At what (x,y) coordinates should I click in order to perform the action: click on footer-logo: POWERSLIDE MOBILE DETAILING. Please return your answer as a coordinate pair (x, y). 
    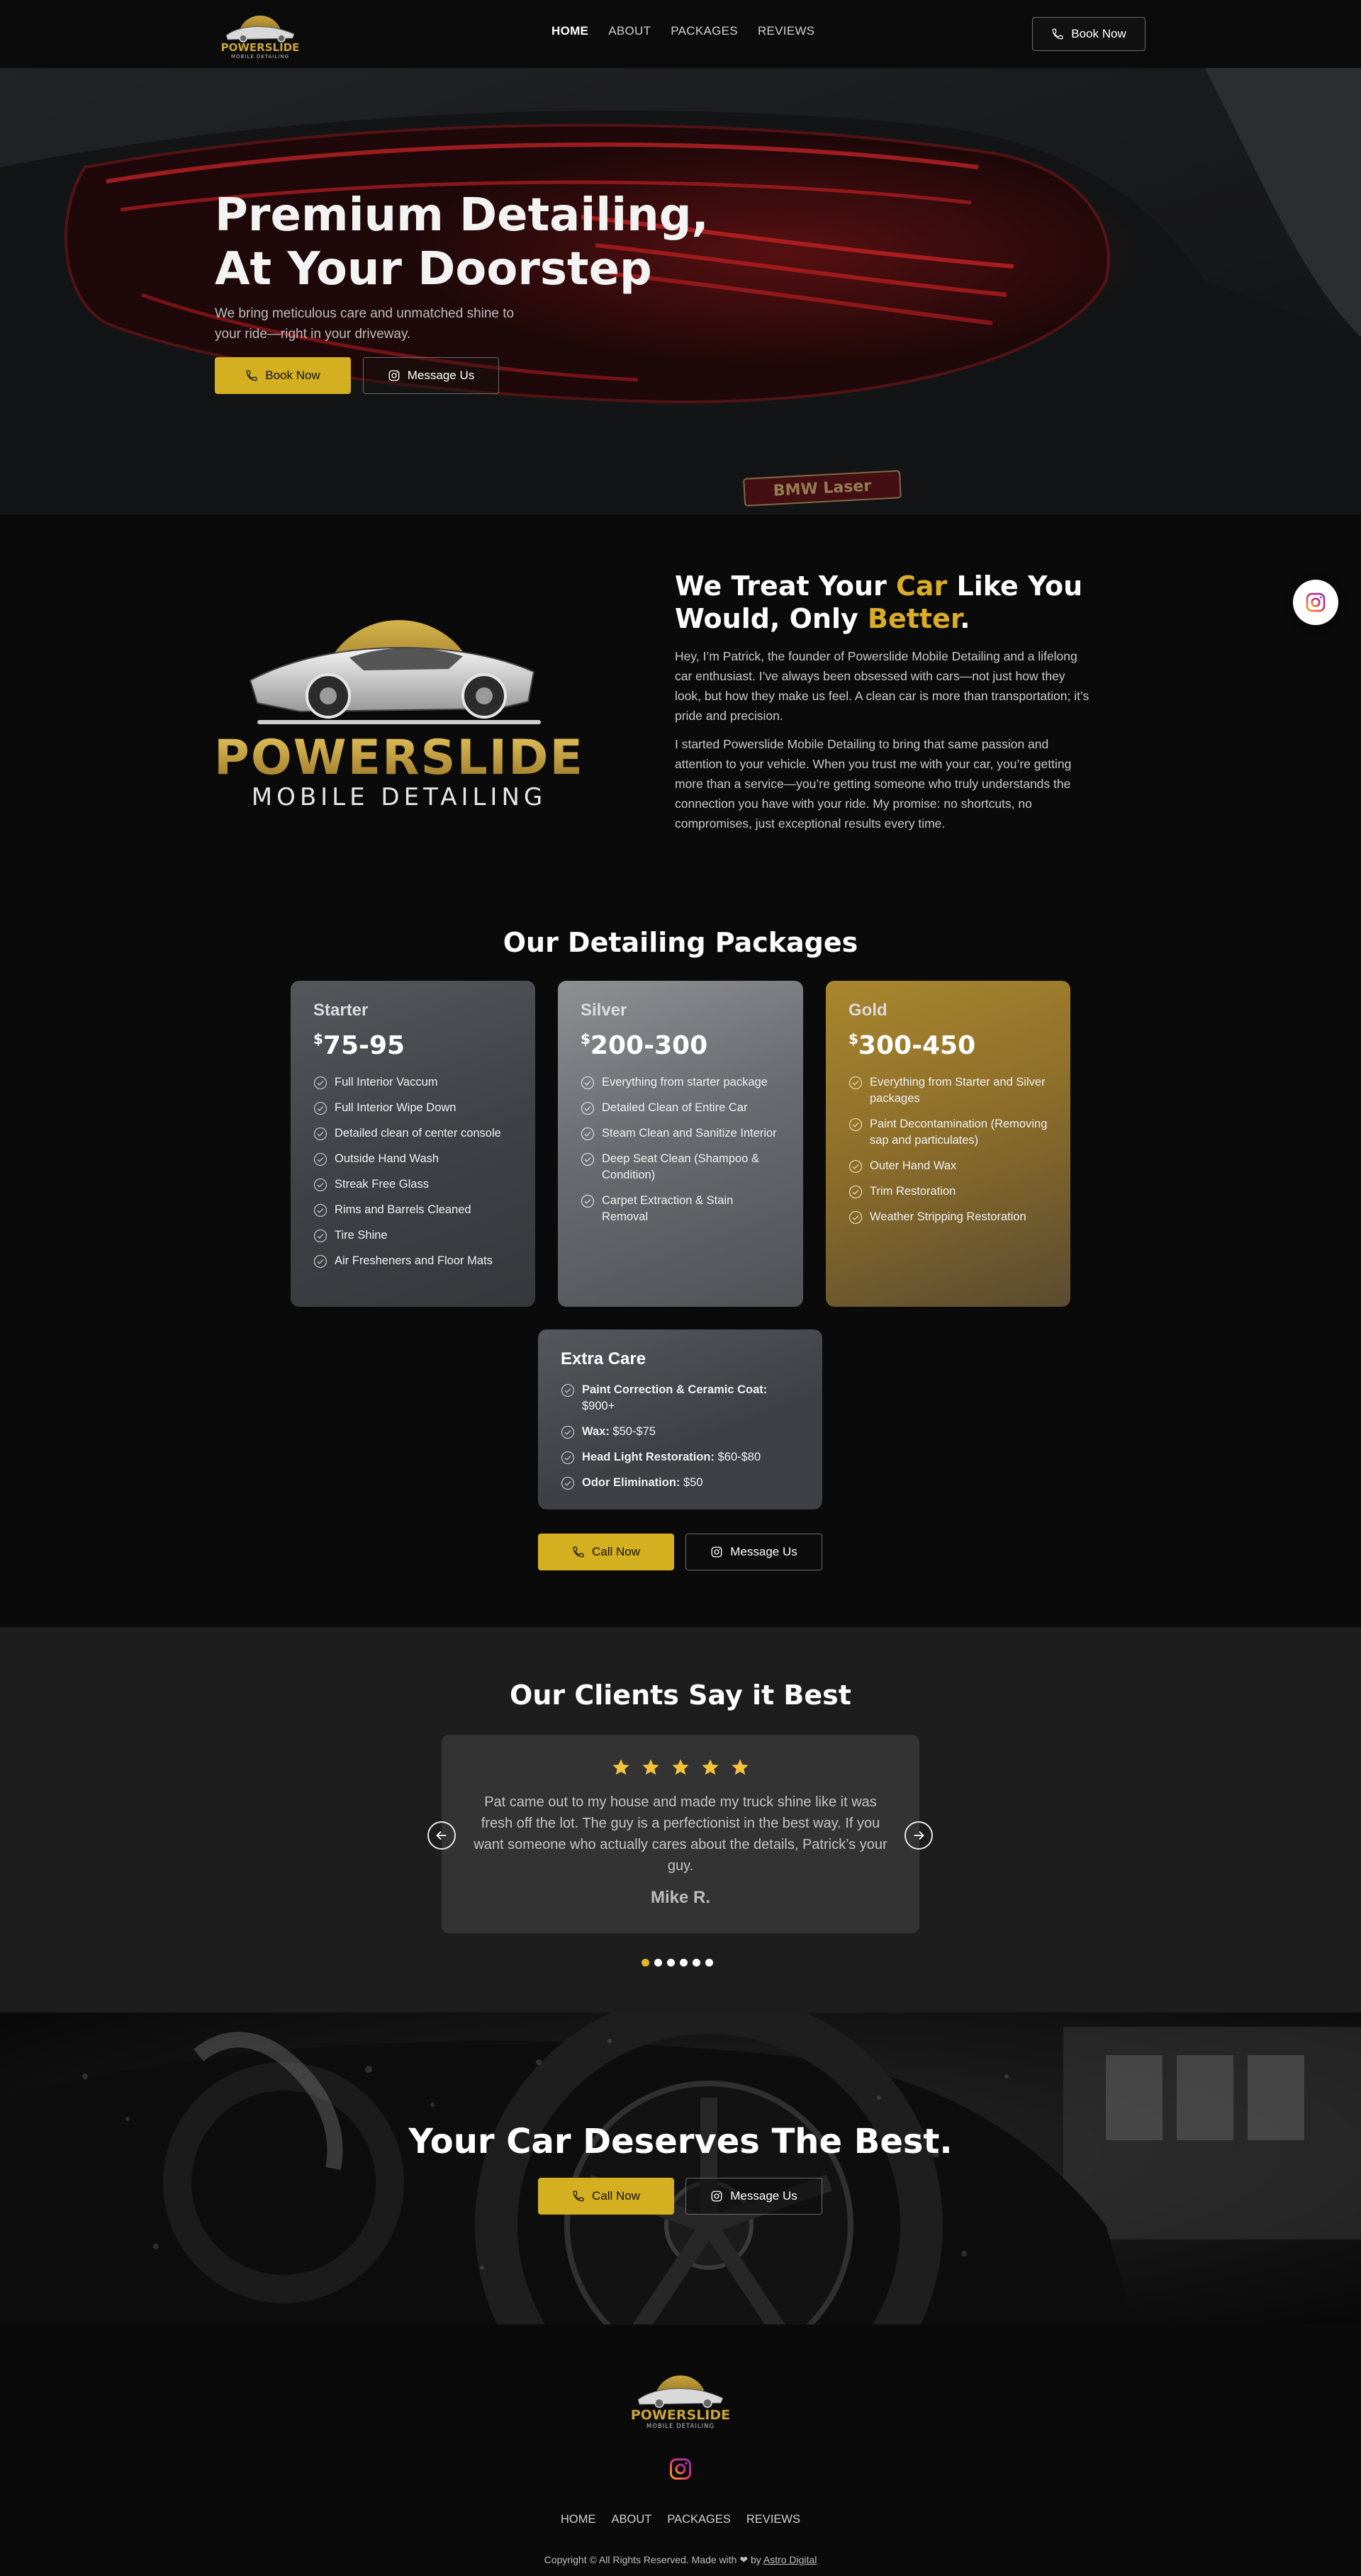
    Looking at the image, I should click on (681, 2398).